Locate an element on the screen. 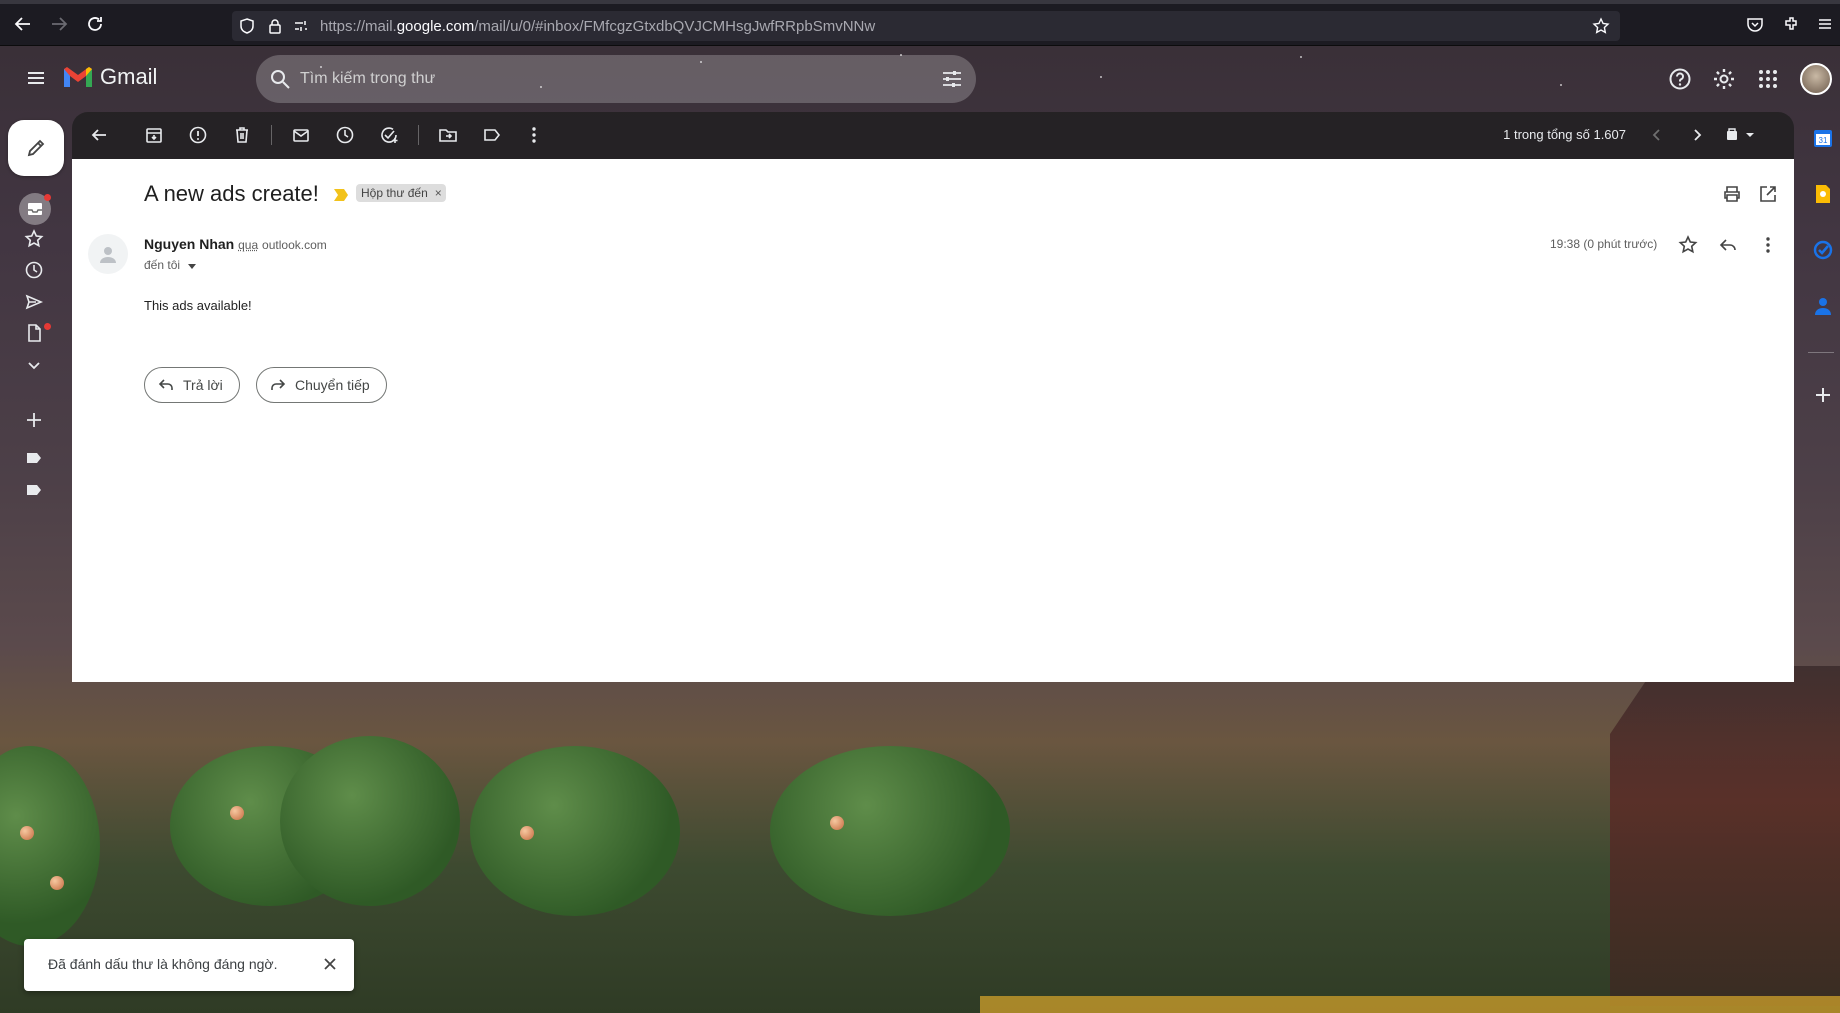 This screenshot has height=1013, width=1840. email-timestamp: 19:38 (0 phút trước) is located at coordinates (1604, 244).